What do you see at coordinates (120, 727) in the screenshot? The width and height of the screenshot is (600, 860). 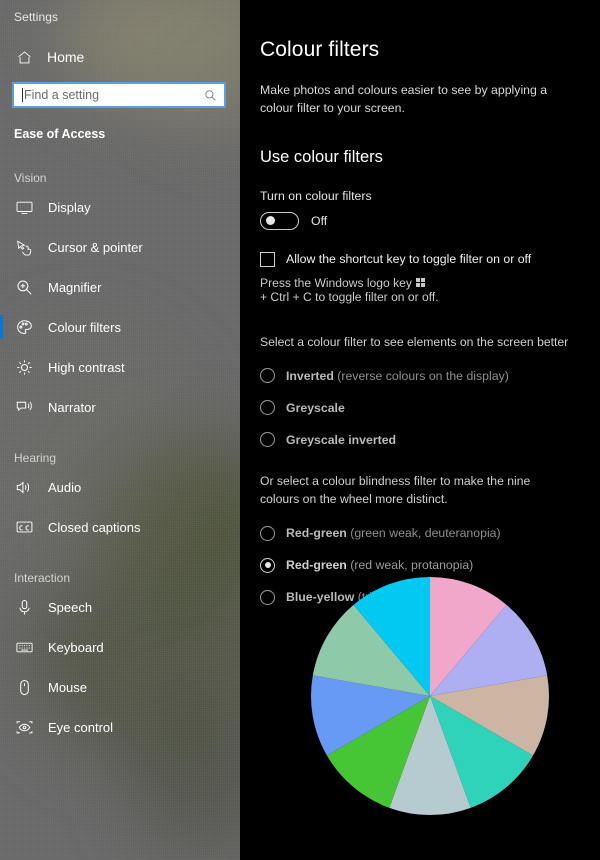 I see `sidebar-item-eye-control: Eye control` at bounding box center [120, 727].